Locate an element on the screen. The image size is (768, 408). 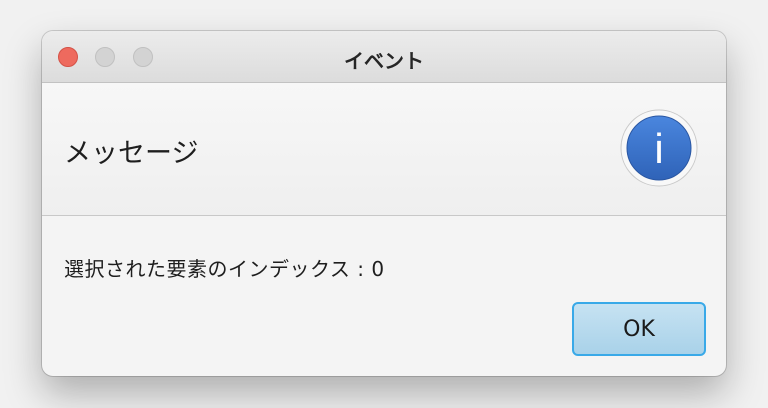
header-text: メッセージ is located at coordinates (131, 153).